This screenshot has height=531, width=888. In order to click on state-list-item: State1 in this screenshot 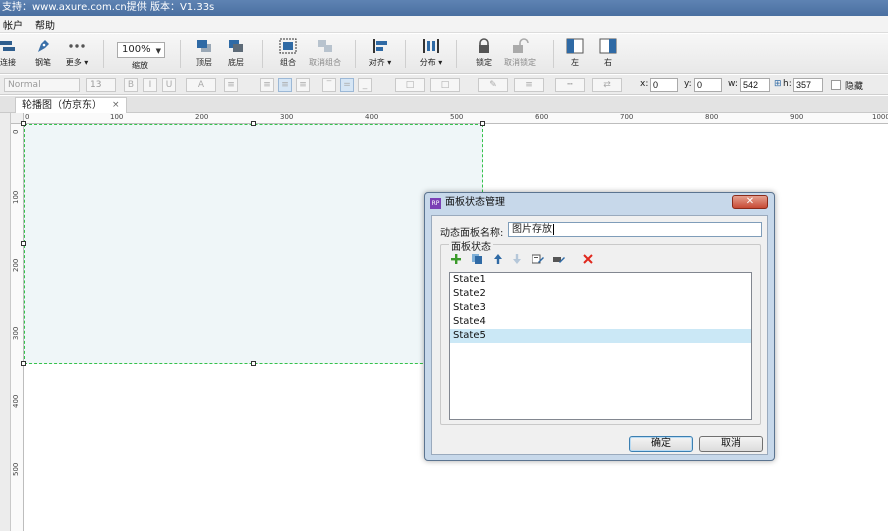, I will do `click(600, 280)`.